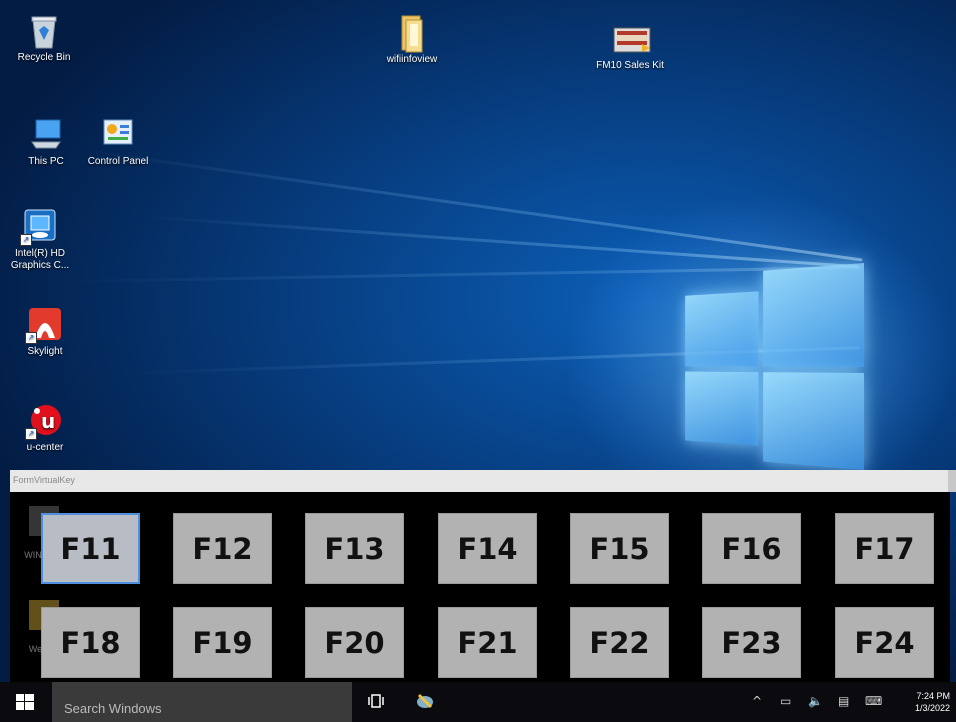  I want to click on key-f12: F12, so click(222, 548).